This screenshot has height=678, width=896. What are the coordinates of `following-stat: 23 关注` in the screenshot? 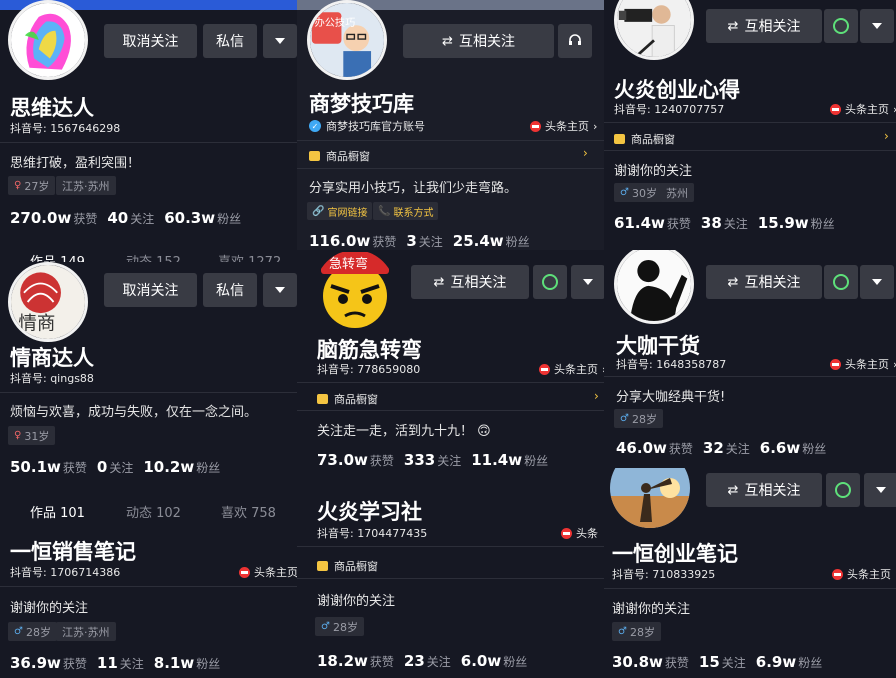 It's located at (427, 660).